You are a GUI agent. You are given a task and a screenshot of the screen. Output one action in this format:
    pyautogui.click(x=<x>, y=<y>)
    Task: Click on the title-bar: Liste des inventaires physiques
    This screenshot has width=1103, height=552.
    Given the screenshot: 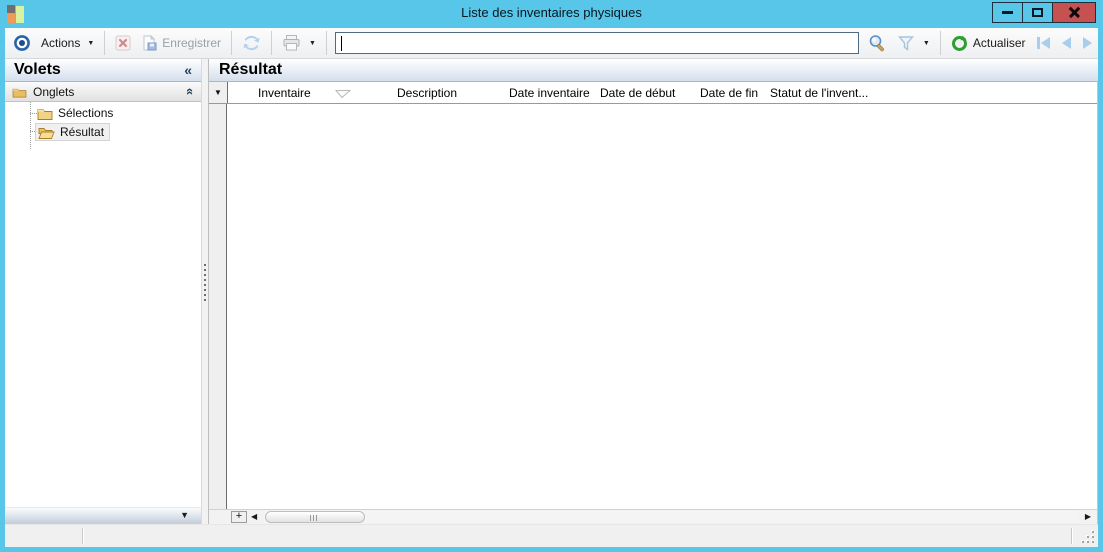 What is the action you would take?
    pyautogui.click(x=551, y=14)
    